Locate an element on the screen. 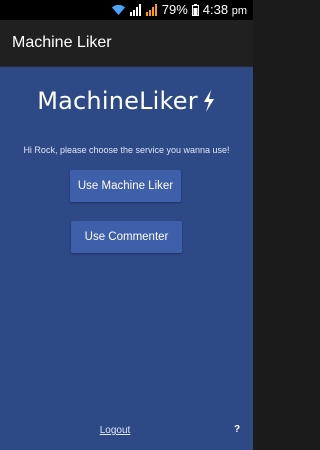 The height and width of the screenshot is (450, 320). clock-suffix: pm is located at coordinates (239, 10).